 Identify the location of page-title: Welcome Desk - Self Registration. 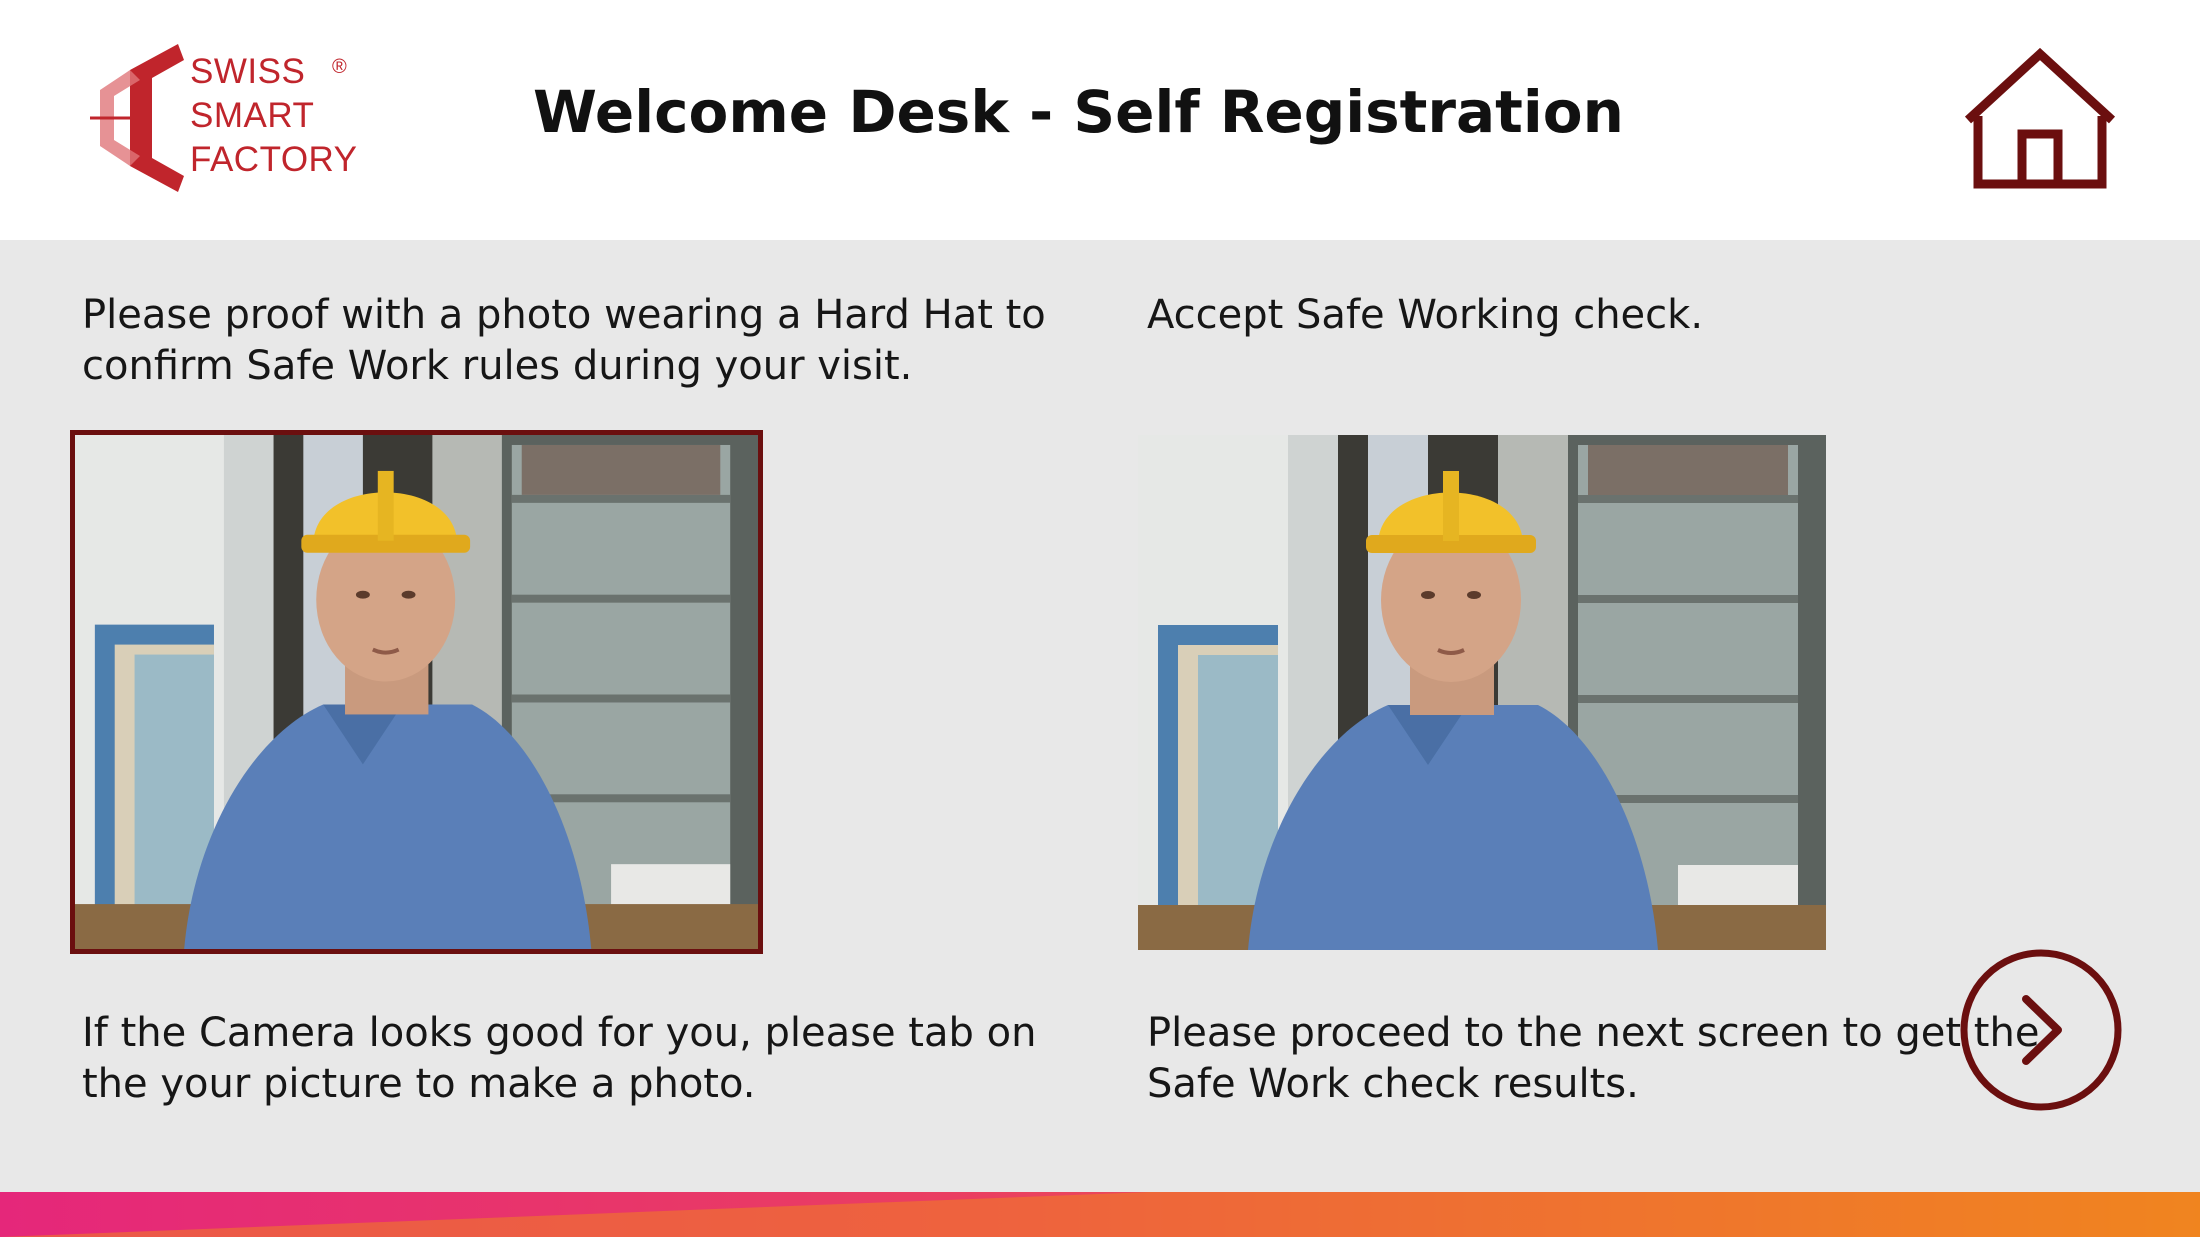
(1078, 112).